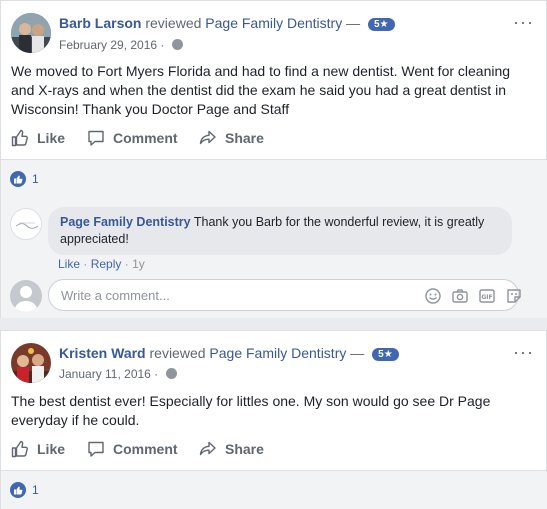 This screenshot has height=509, width=547. Describe the element at coordinates (102, 353) in the screenshot. I see `author-name: Kristen Ward` at that location.